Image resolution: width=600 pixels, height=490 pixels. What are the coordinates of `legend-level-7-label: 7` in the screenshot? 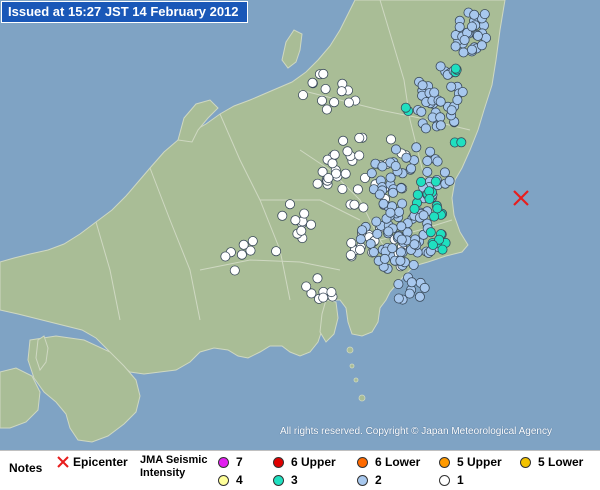 It's located at (239, 462).